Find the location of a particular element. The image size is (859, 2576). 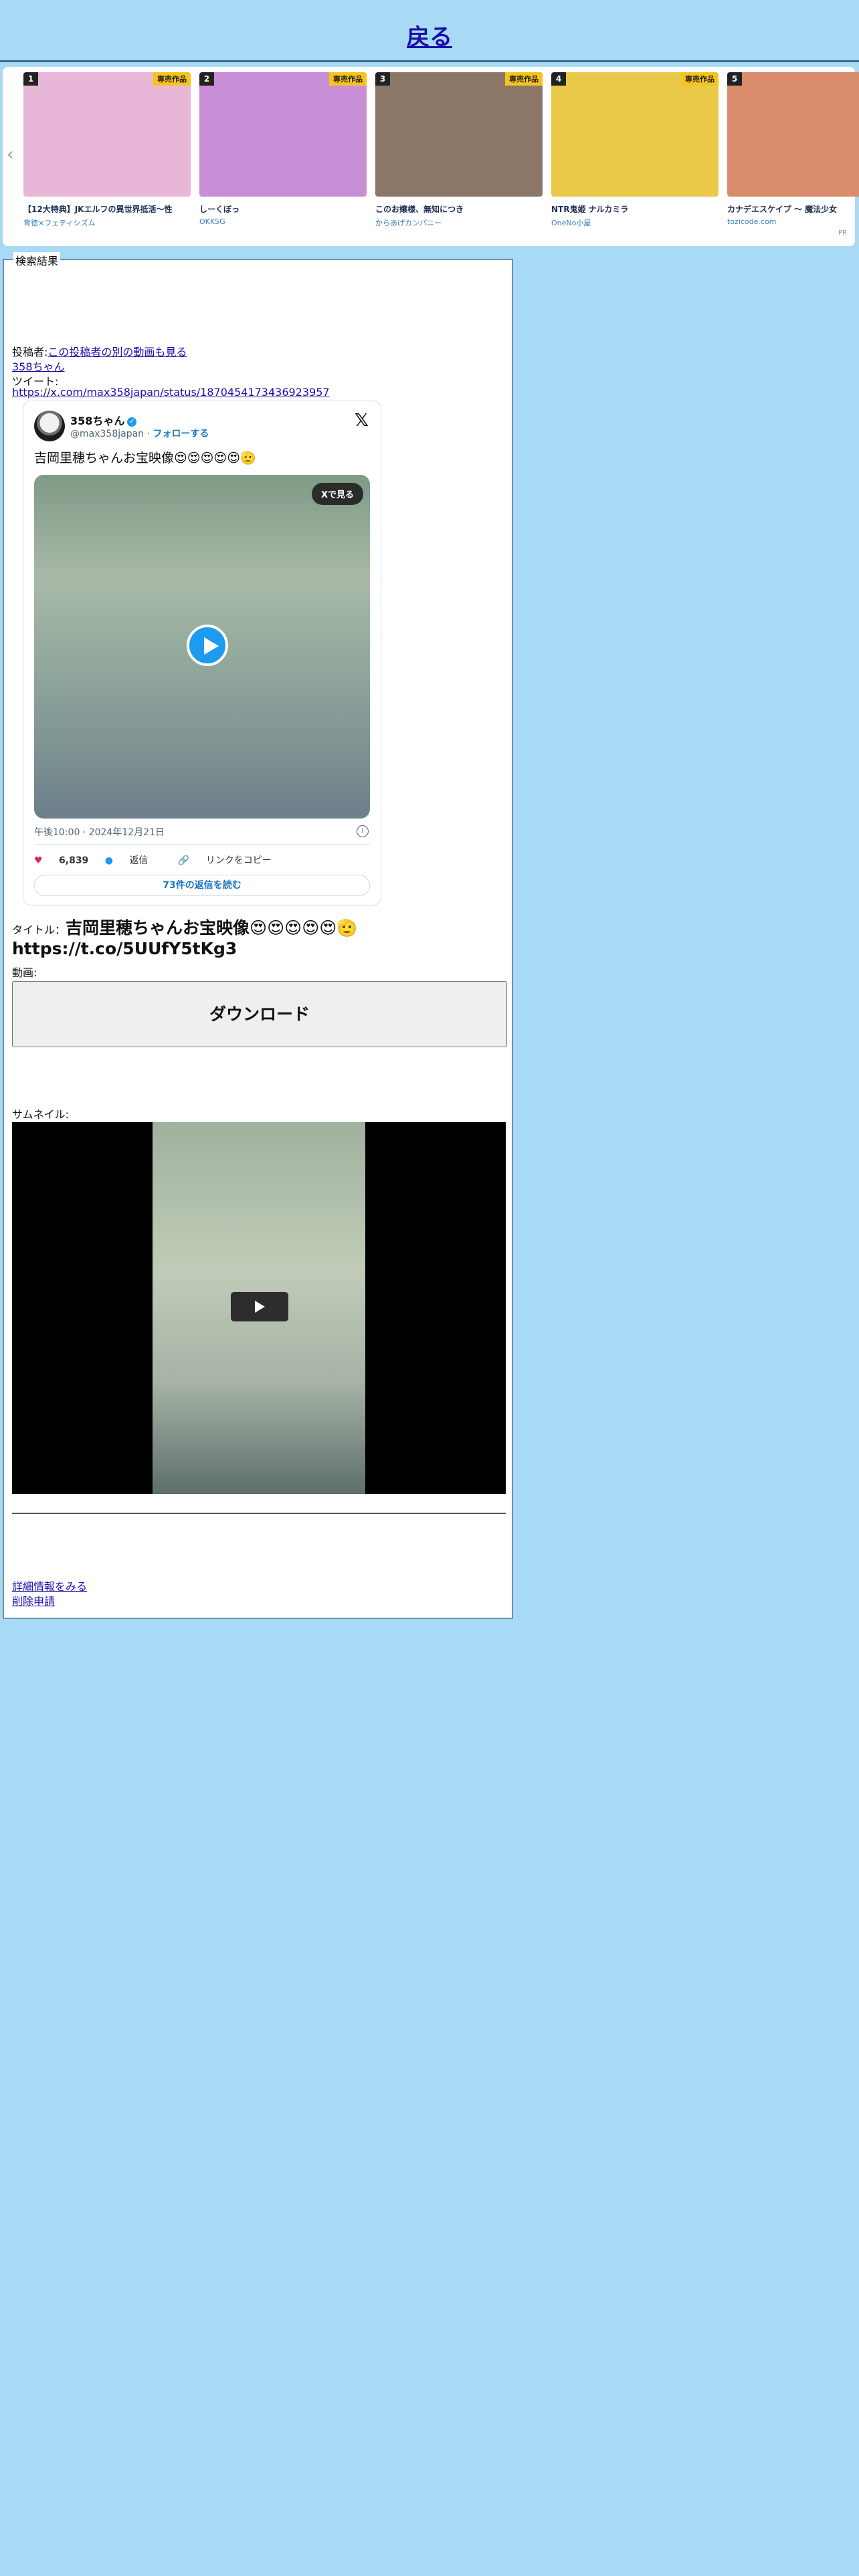

reply-button: ● 返信 is located at coordinates (133, 861).